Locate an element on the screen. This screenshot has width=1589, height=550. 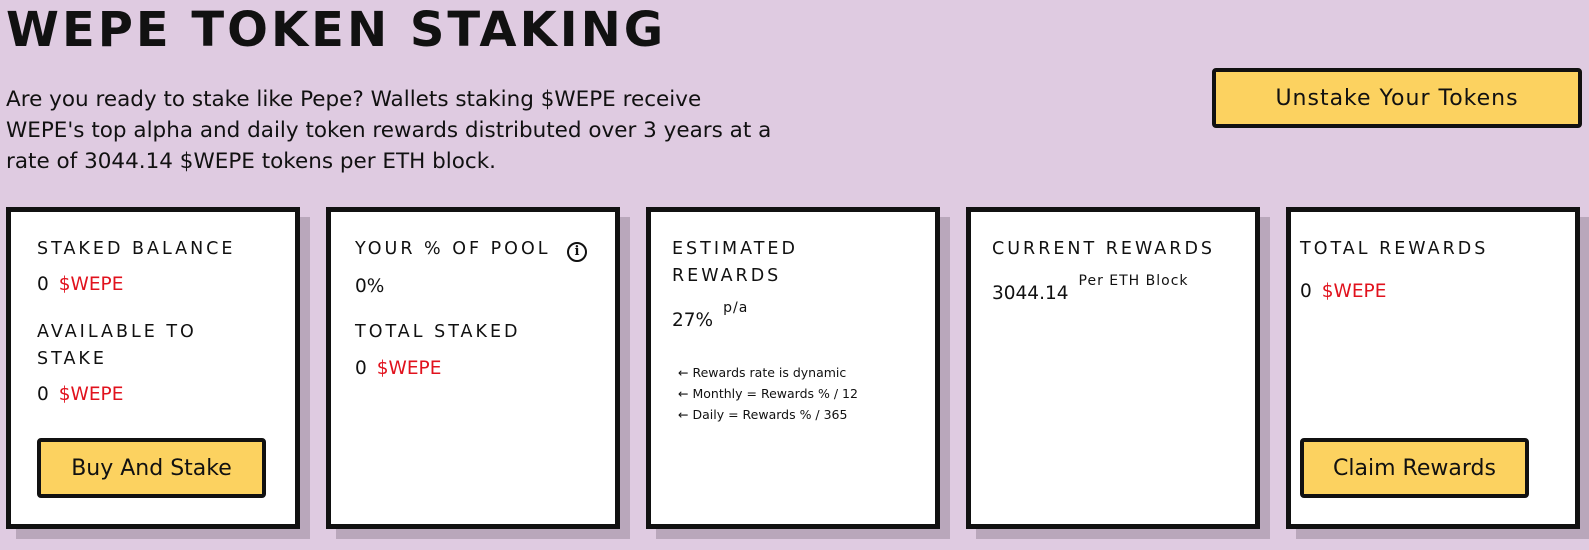
total-rewards-value: 0 $WEPE is located at coordinates (1343, 292).